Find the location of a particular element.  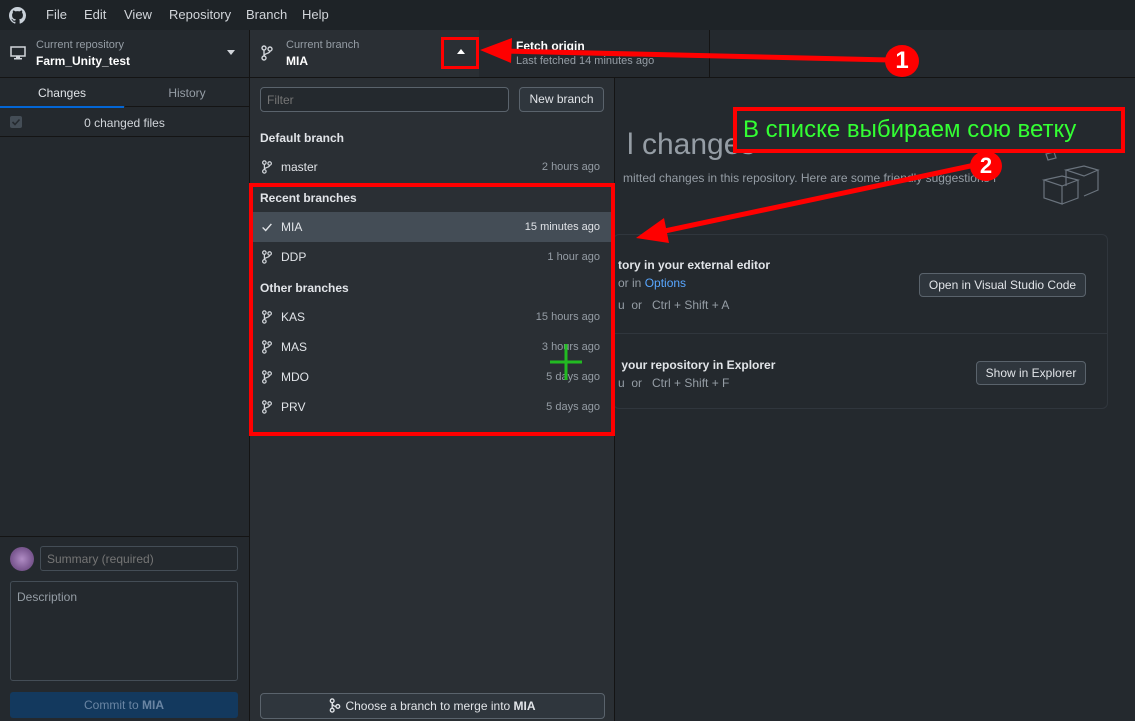

annotation-marker-2: 2 is located at coordinates (986, 166).